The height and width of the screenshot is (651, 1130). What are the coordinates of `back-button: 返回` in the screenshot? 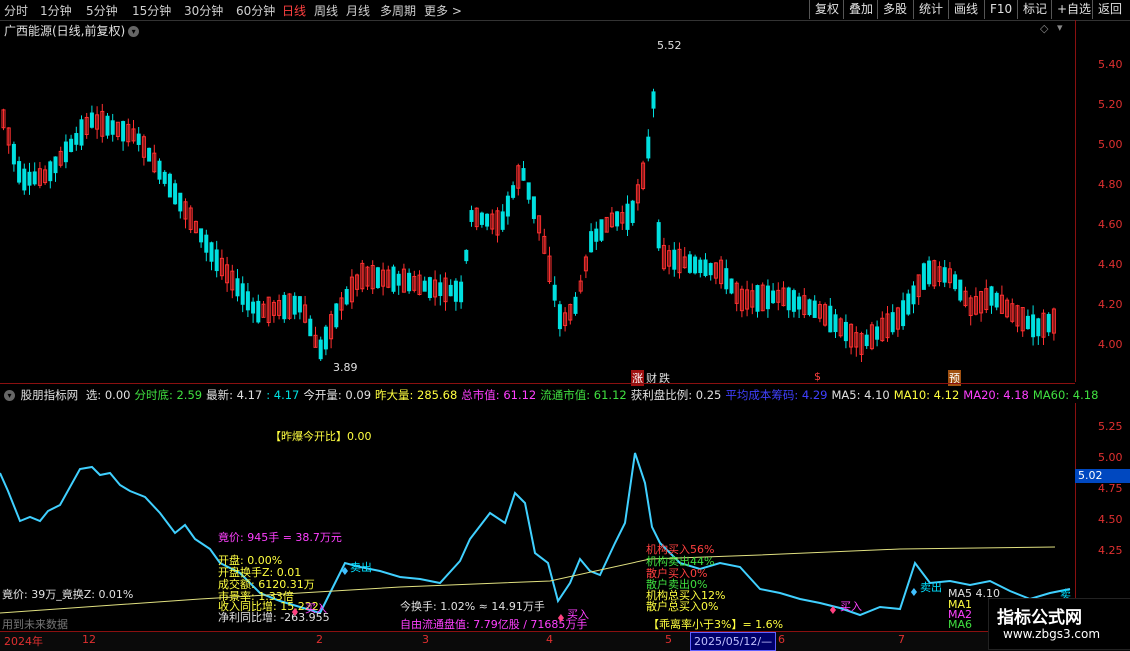 It's located at (1109, 9).